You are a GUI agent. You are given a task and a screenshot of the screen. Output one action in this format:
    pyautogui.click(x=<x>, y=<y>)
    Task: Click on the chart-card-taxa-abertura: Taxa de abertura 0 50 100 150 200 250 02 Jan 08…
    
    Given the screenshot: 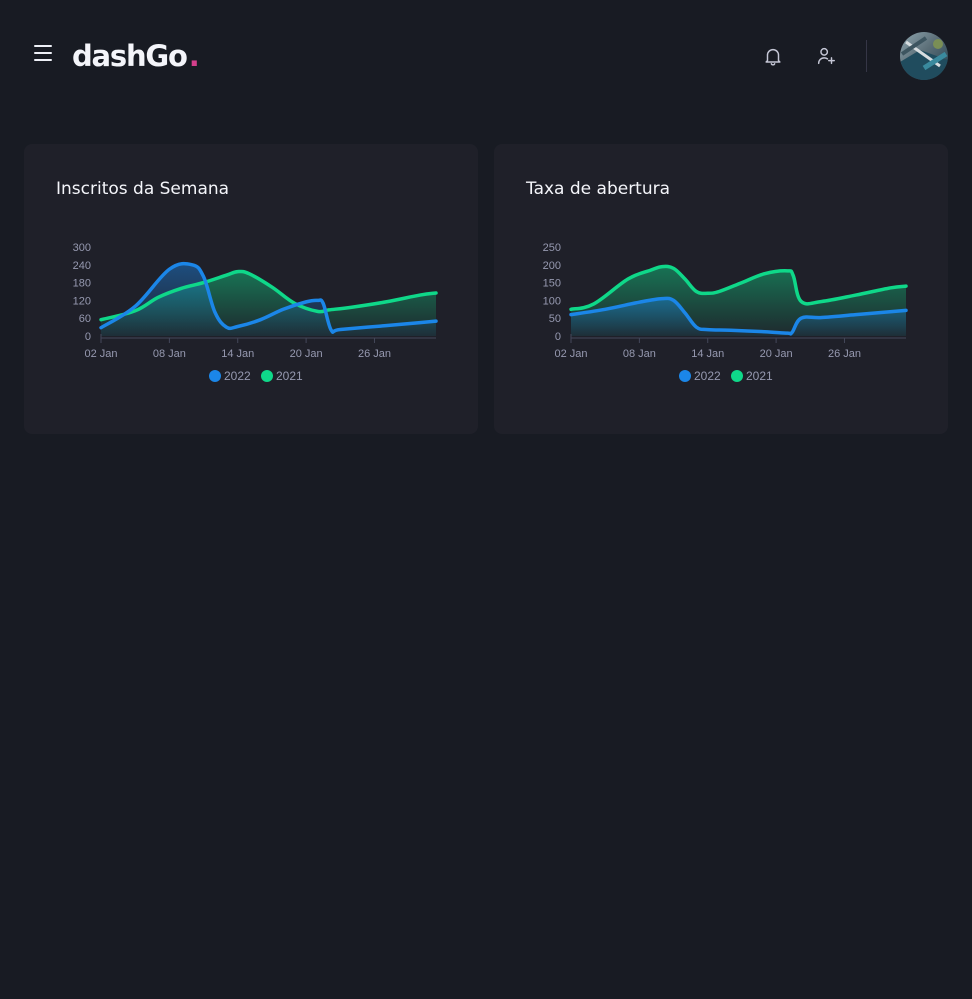 What is the action you would take?
    pyautogui.click(x=721, y=289)
    